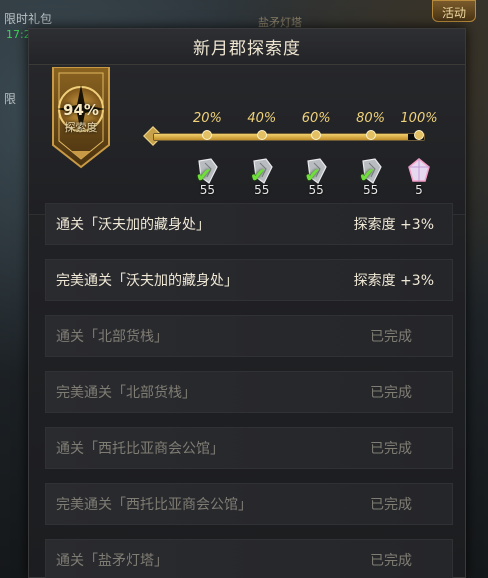 The width and height of the screenshot is (488, 578). What do you see at coordinates (154, 505) in the screenshot?
I see `task-name: 完美通关「西托比亚商会公馆」` at bounding box center [154, 505].